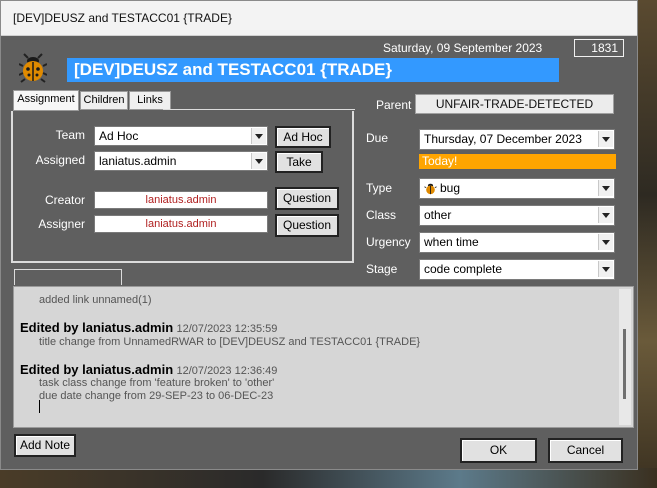  Describe the element at coordinates (599, 48) in the screenshot. I see `task-counter: 1831` at that location.